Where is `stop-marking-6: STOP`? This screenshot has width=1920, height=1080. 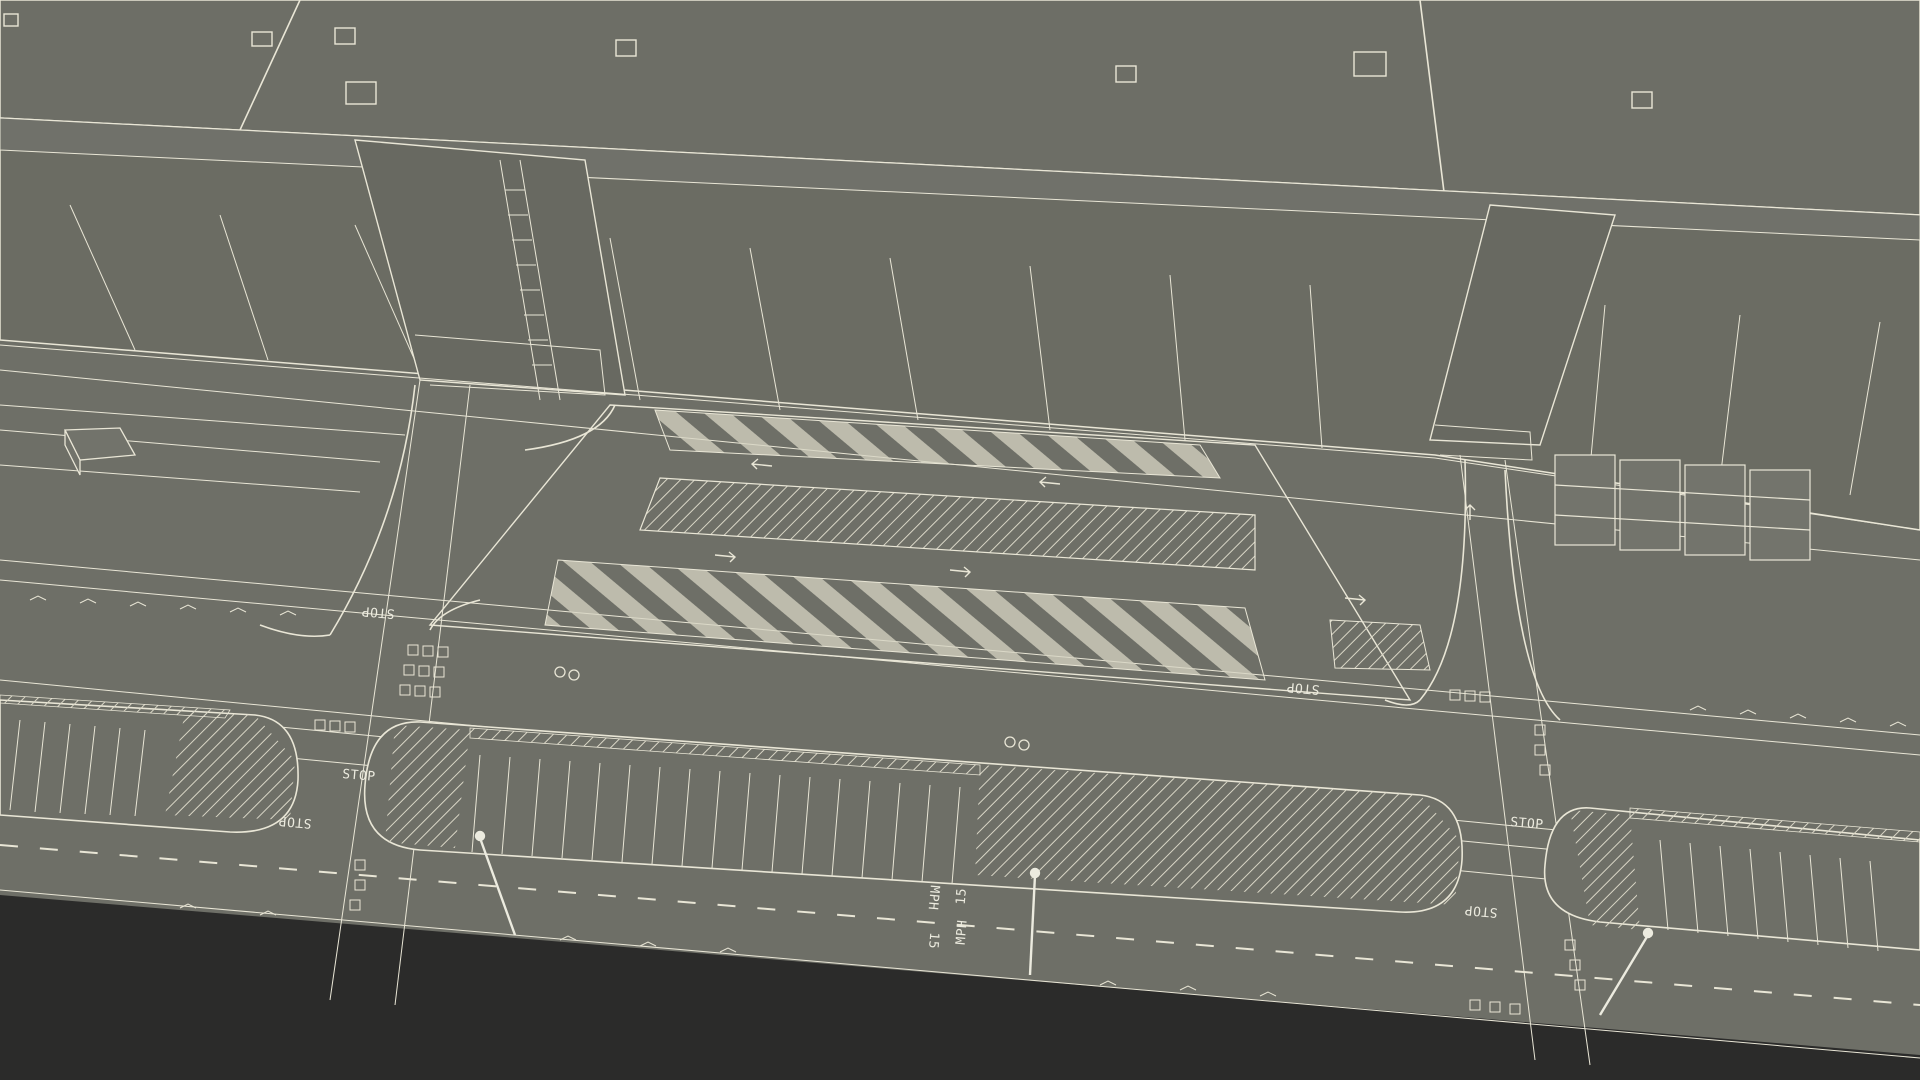
stop-marking-6: STOP is located at coordinates (295, 822).